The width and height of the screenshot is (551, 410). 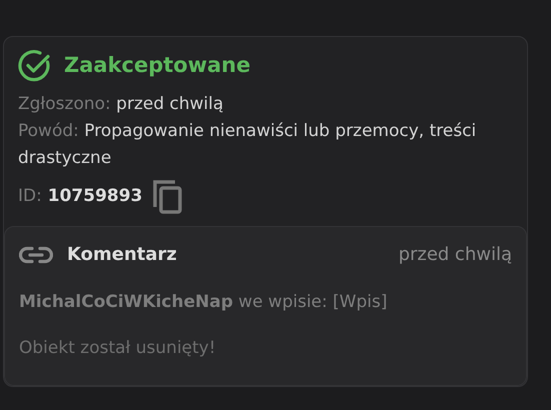 What do you see at coordinates (36, 255) in the screenshot?
I see `link-icon` at bounding box center [36, 255].